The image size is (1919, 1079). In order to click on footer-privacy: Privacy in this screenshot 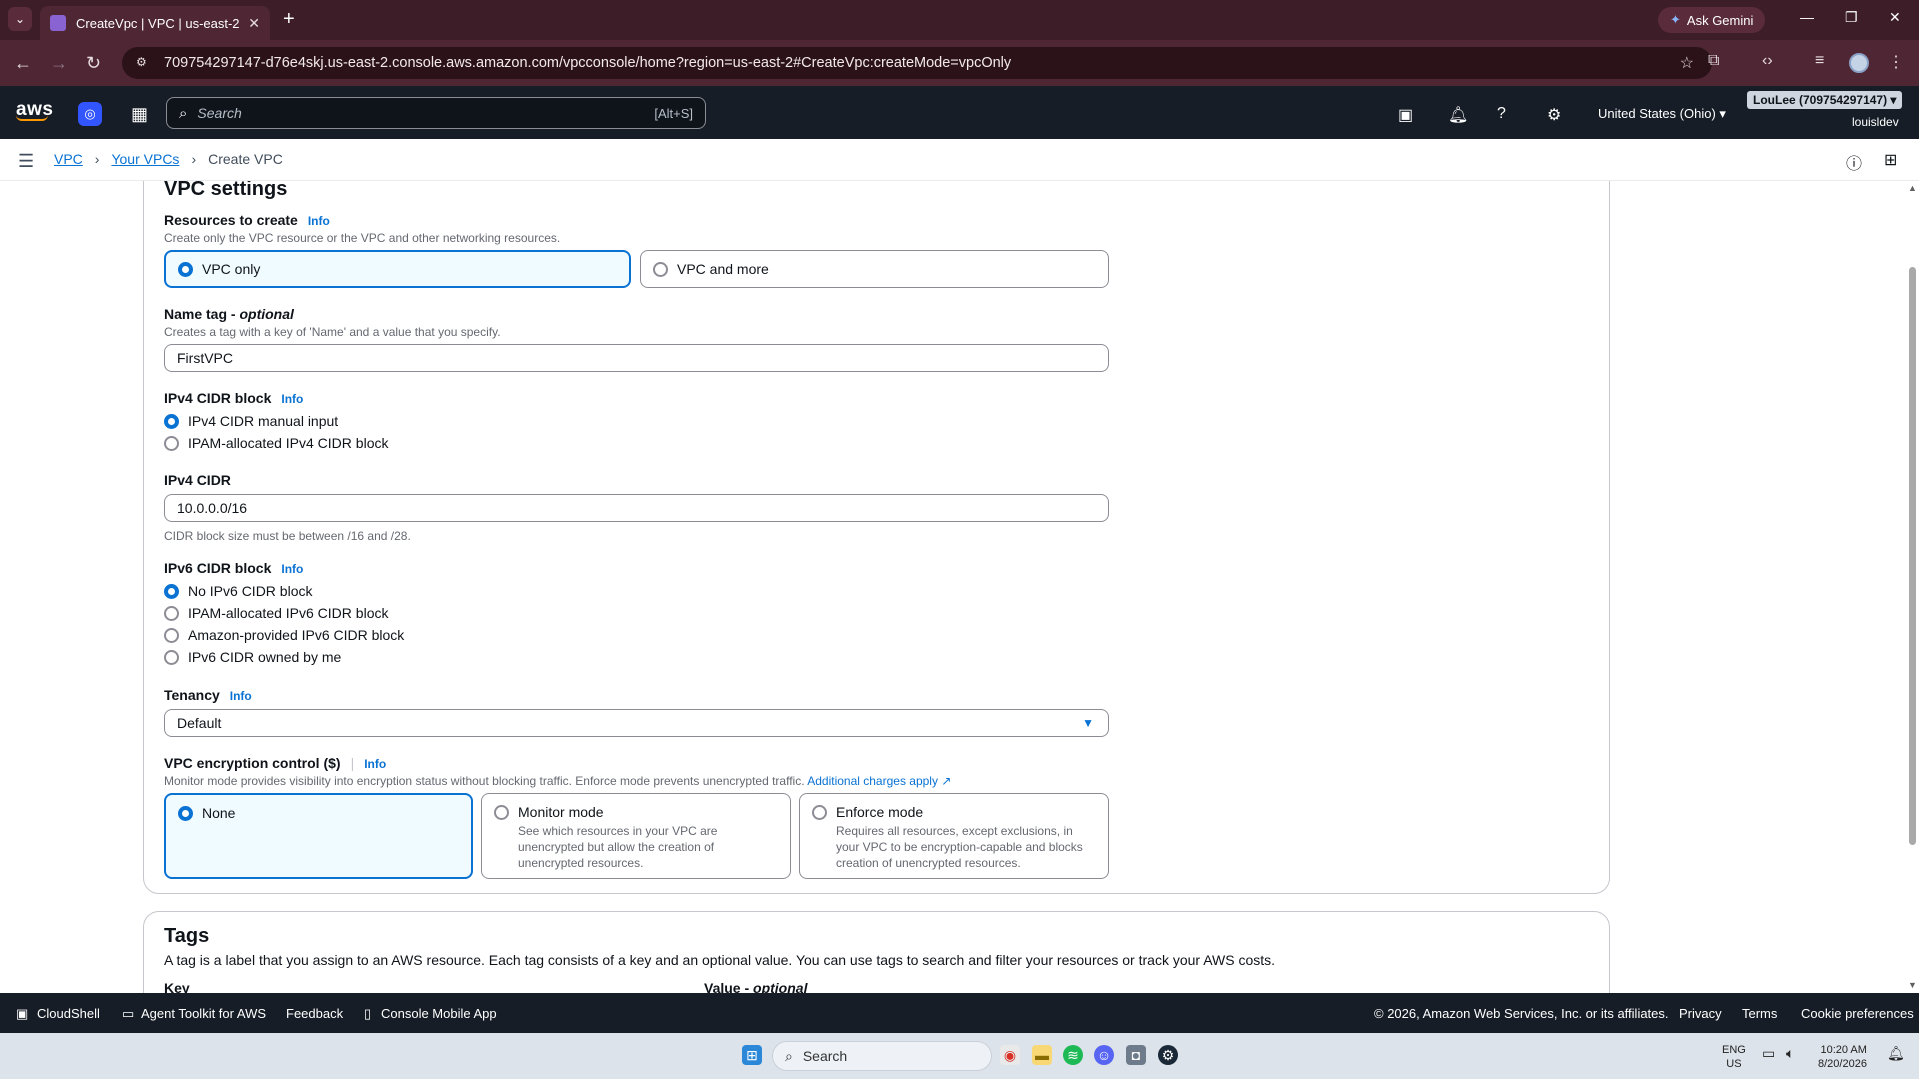, I will do `click(1700, 1013)`.